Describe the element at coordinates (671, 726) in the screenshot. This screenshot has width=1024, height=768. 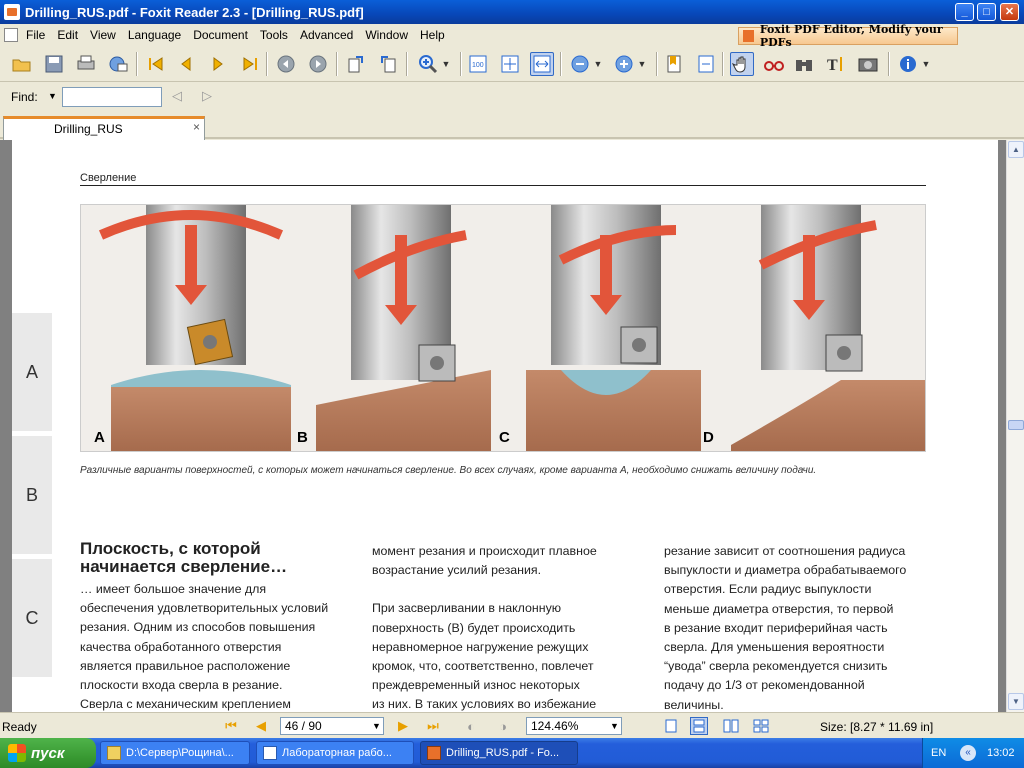
I see `single-page-view-icon` at that location.